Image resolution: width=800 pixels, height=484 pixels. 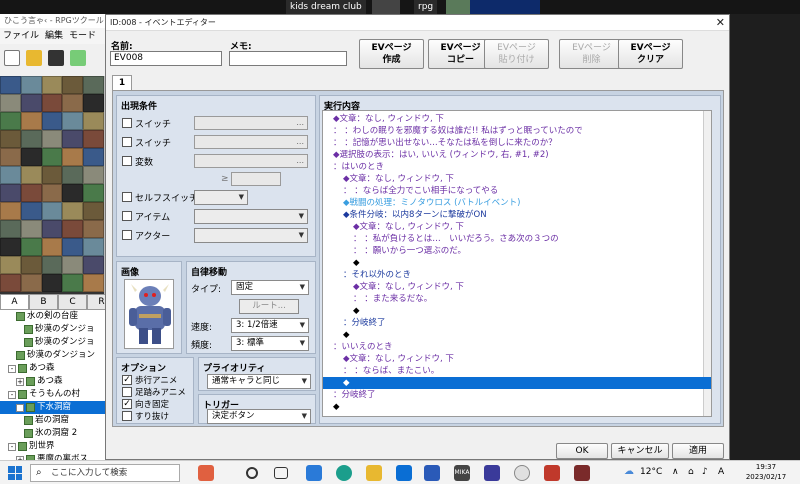 I want to click on mika-app-icon: MIKA, so click(x=462, y=473).